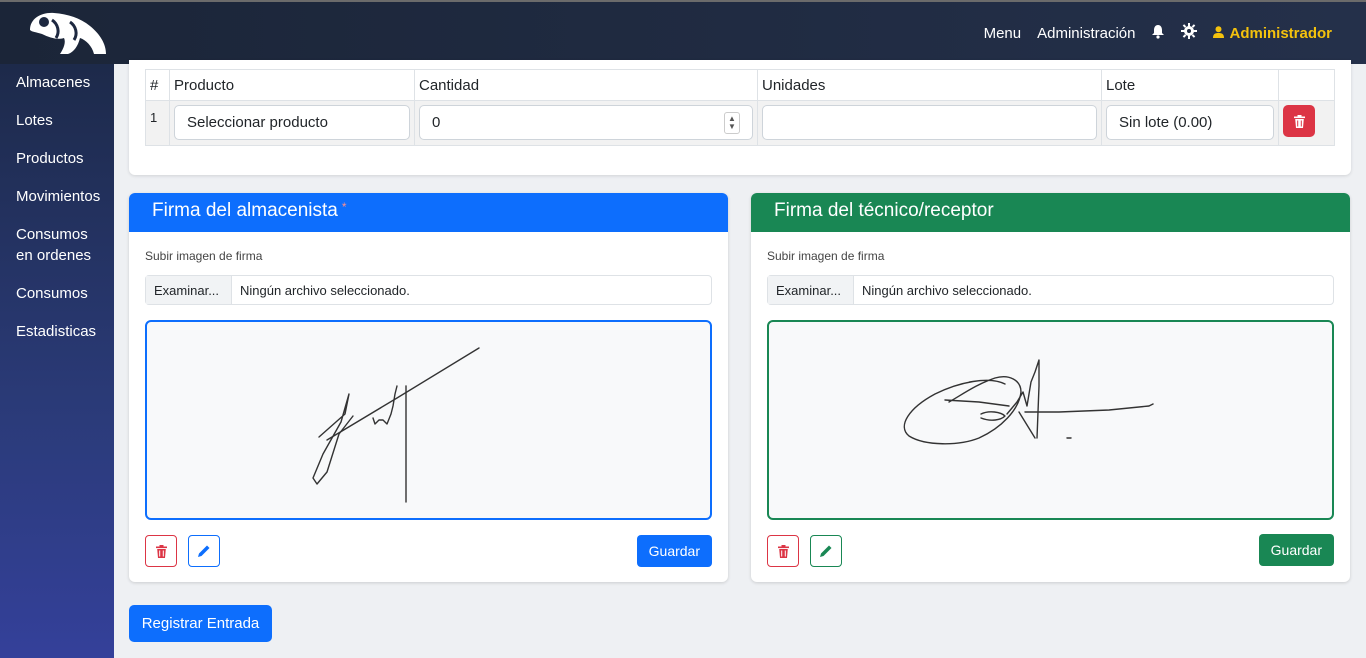 The width and height of the screenshot is (1366, 658). What do you see at coordinates (929, 85) in the screenshot?
I see `column-header-units: Unidades` at bounding box center [929, 85].